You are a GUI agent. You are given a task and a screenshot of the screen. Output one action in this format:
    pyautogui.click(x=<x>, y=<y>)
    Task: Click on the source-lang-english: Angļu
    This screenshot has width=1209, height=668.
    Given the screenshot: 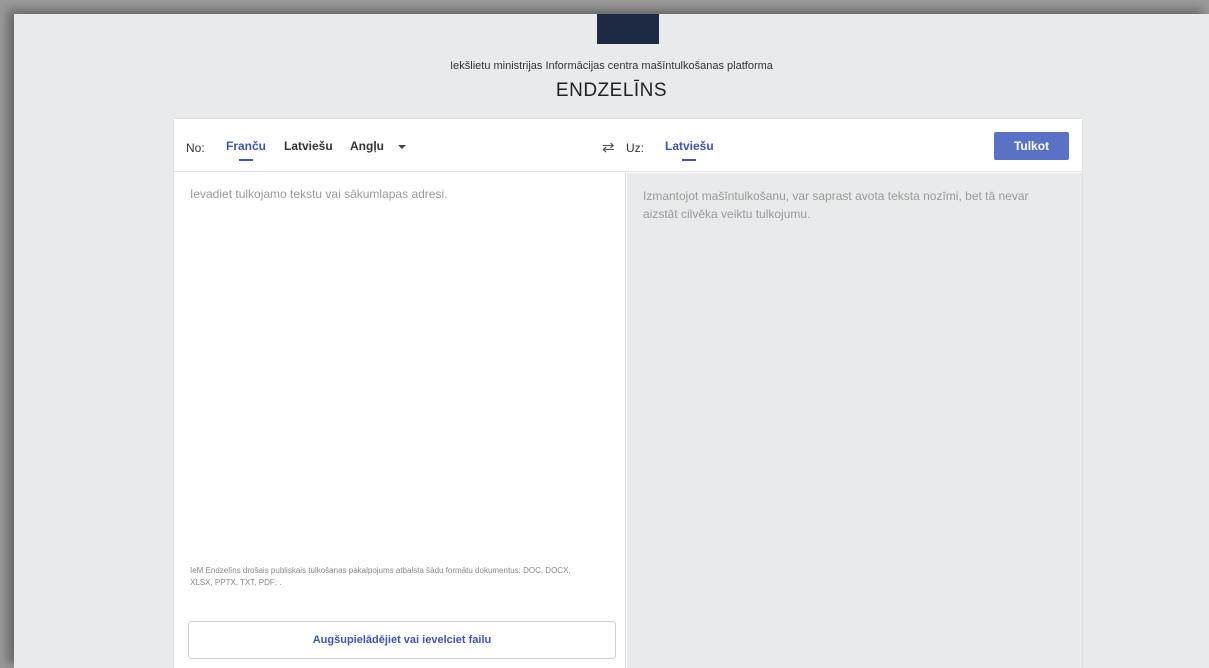 What is the action you would take?
    pyautogui.click(x=367, y=146)
    